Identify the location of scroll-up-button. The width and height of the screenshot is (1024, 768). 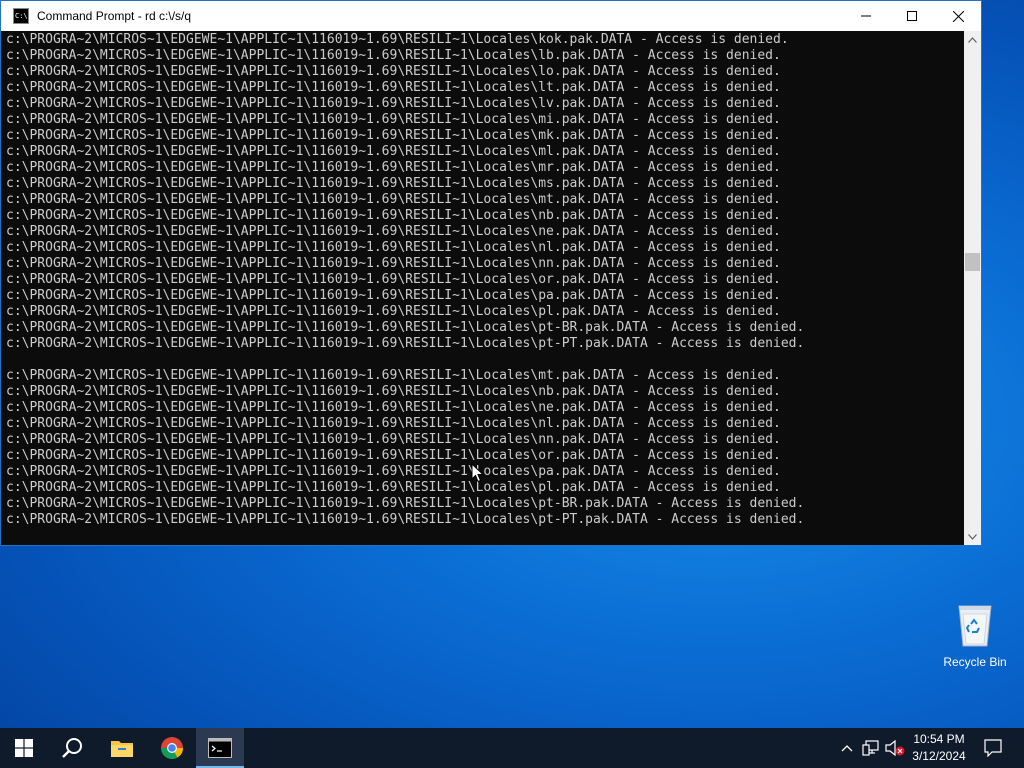
(972, 39).